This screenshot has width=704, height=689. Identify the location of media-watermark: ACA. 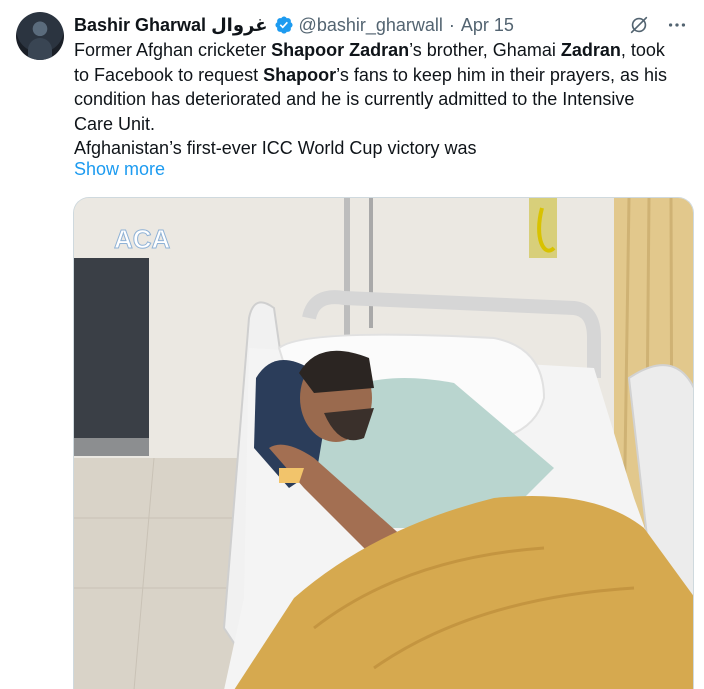
(142, 239).